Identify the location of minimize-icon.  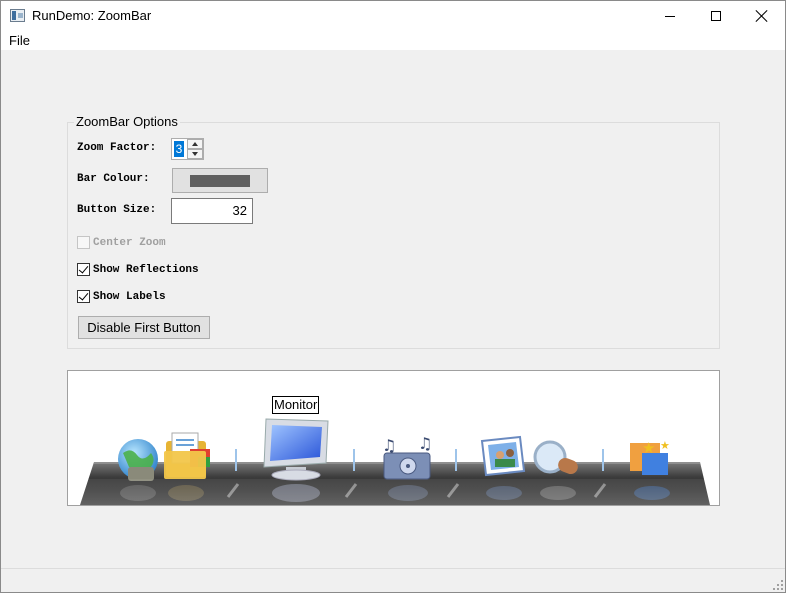
(670, 16).